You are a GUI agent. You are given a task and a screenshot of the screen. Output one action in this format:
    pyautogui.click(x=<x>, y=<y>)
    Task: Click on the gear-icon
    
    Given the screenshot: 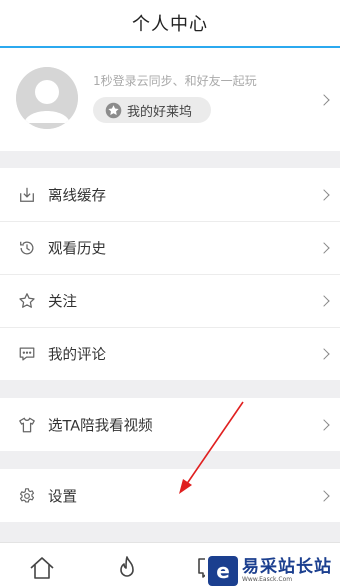 What is the action you would take?
    pyautogui.click(x=27, y=495)
    